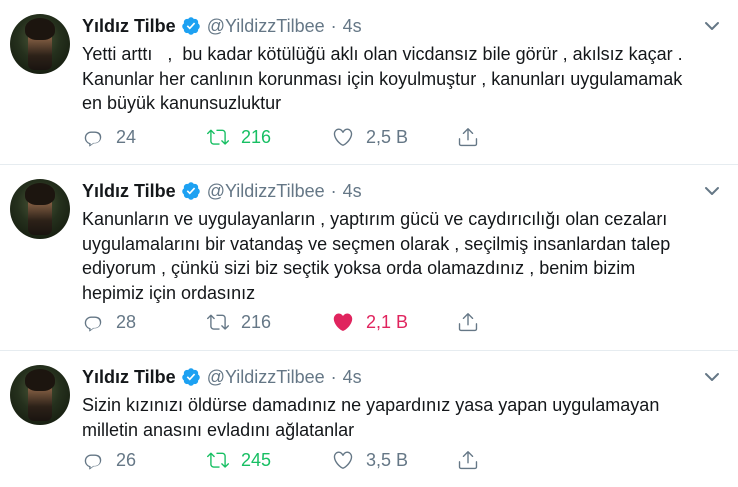 Image resolution: width=738 pixels, height=487 pixels. What do you see at coordinates (144, 137) in the screenshot?
I see `reply-button: 24` at bounding box center [144, 137].